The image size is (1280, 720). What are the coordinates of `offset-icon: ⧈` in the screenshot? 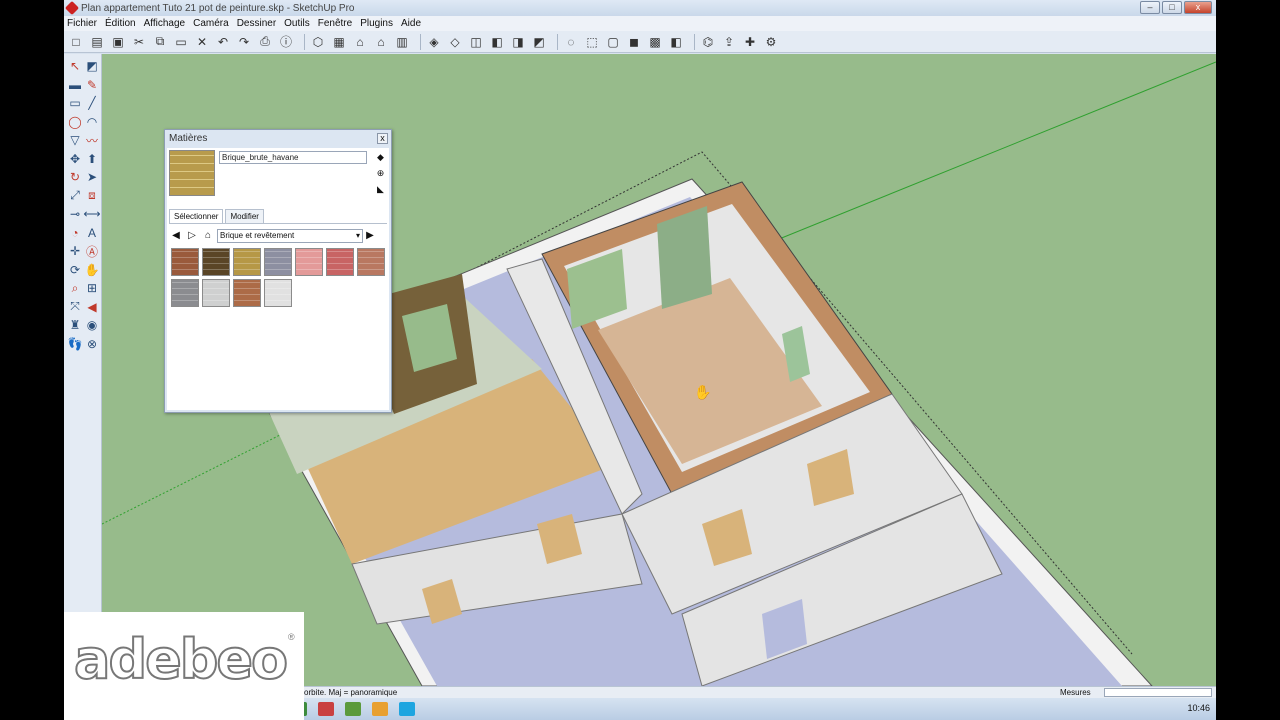 It's located at (92, 196).